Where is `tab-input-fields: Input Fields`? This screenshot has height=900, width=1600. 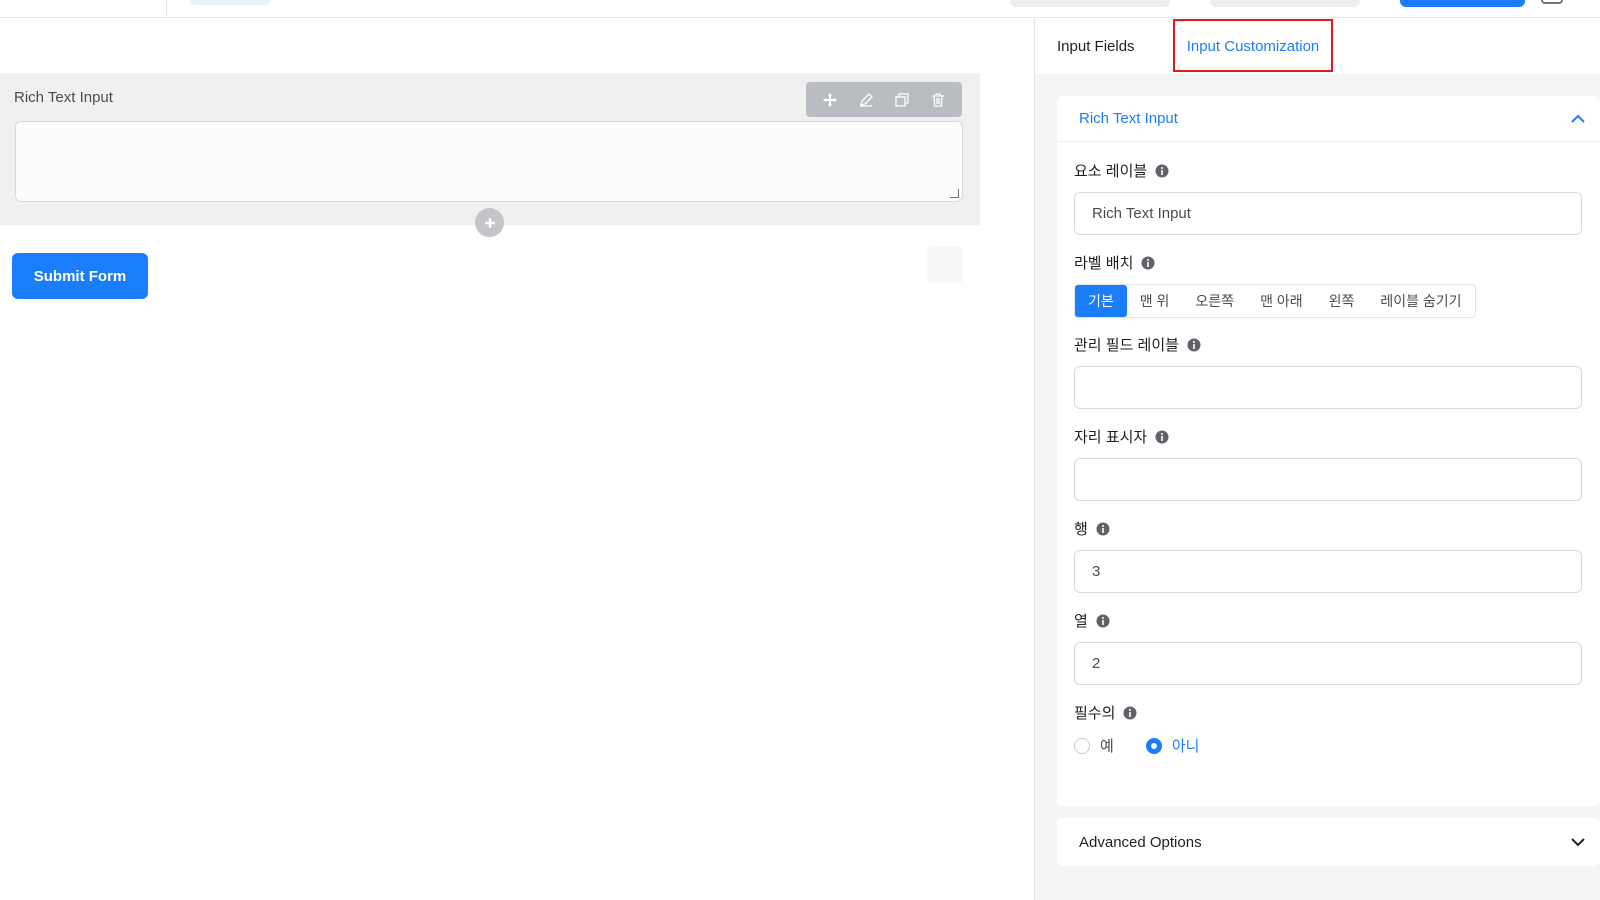 tab-input-fields: Input Fields is located at coordinates (1096, 46).